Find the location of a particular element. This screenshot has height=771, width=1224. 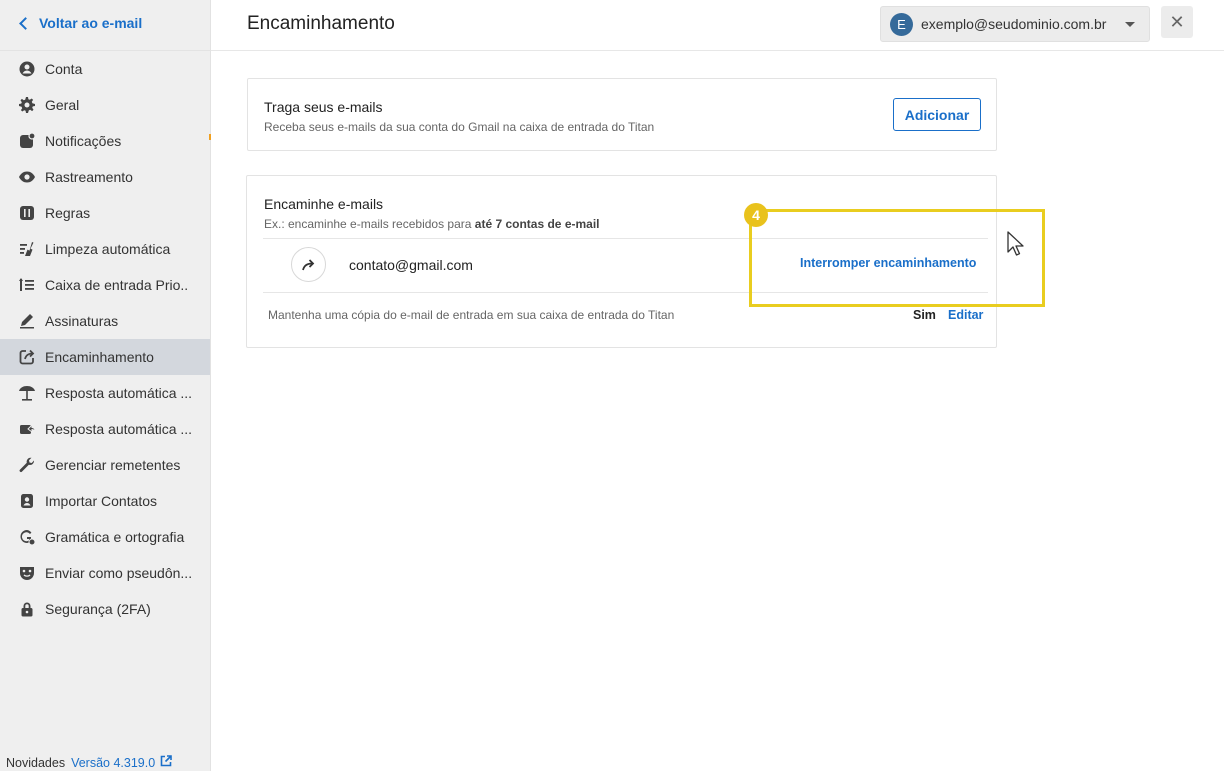

subtitle-text: Ex.: encaminhe e-mails recebidos para is located at coordinates (369, 224).